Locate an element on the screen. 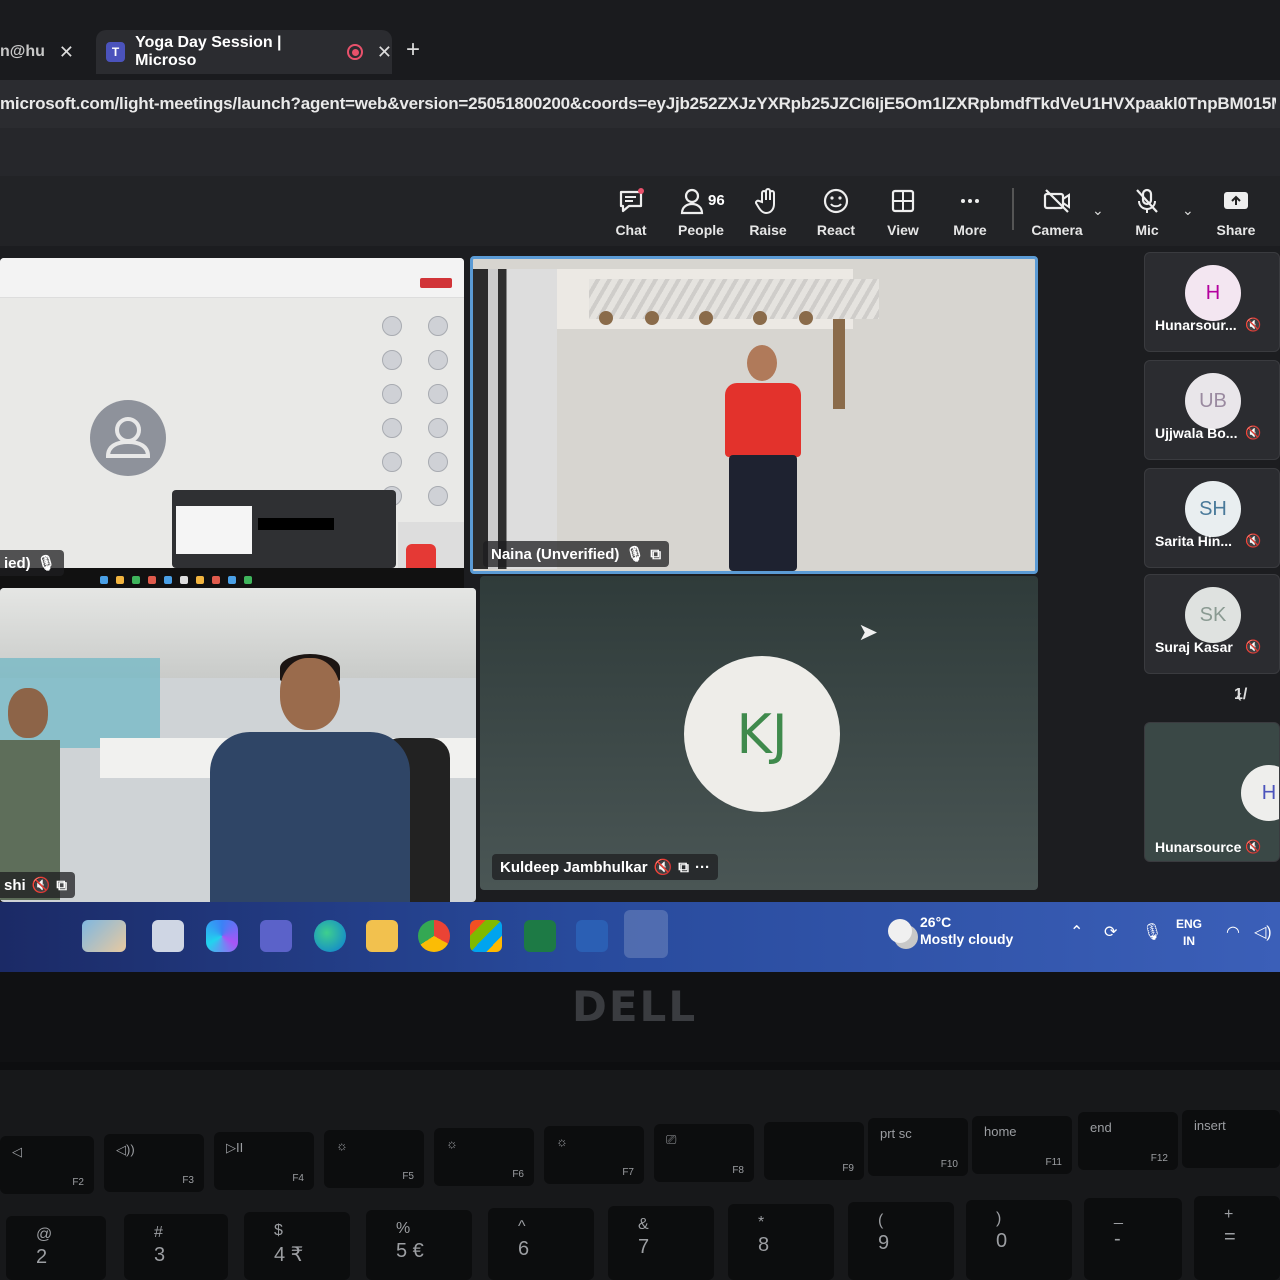 Image resolution: width=1280 pixels, height=1280 pixels. mic-off-icon is located at coordinates (1147, 200).